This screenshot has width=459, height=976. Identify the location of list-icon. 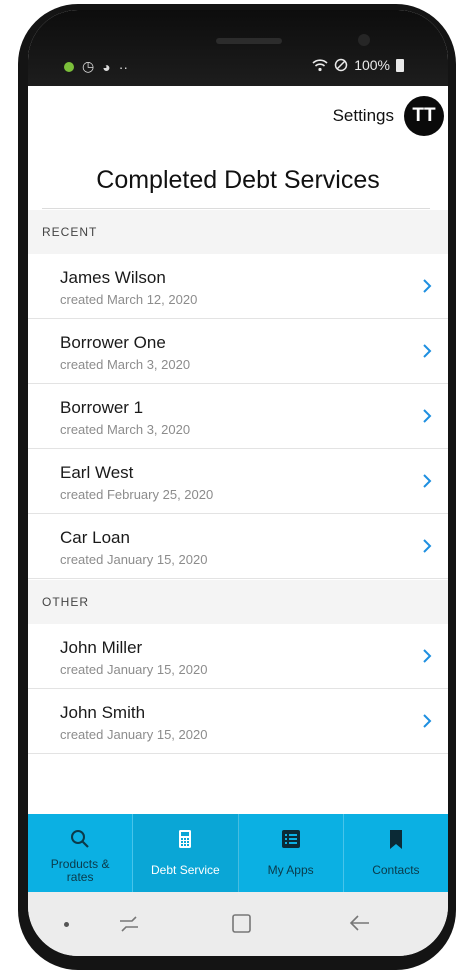
(290, 839).